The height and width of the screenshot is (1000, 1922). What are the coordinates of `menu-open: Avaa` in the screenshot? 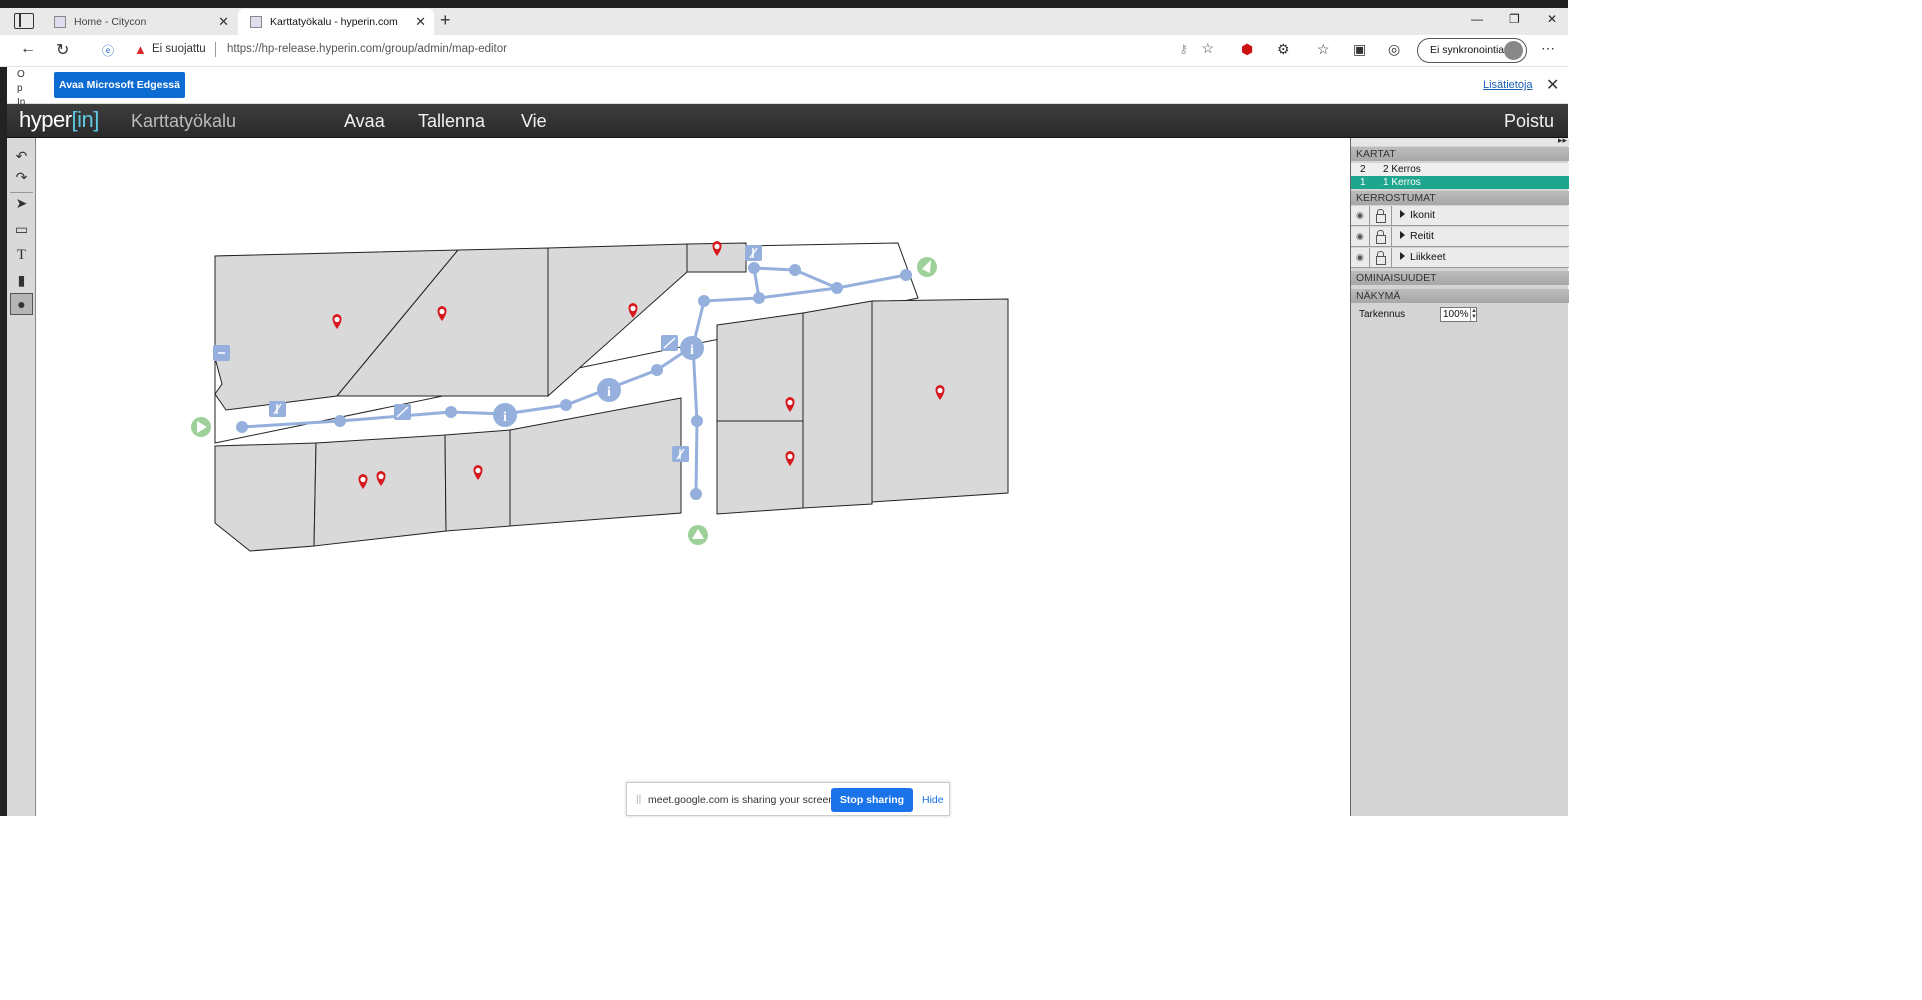 It's located at (364, 121).